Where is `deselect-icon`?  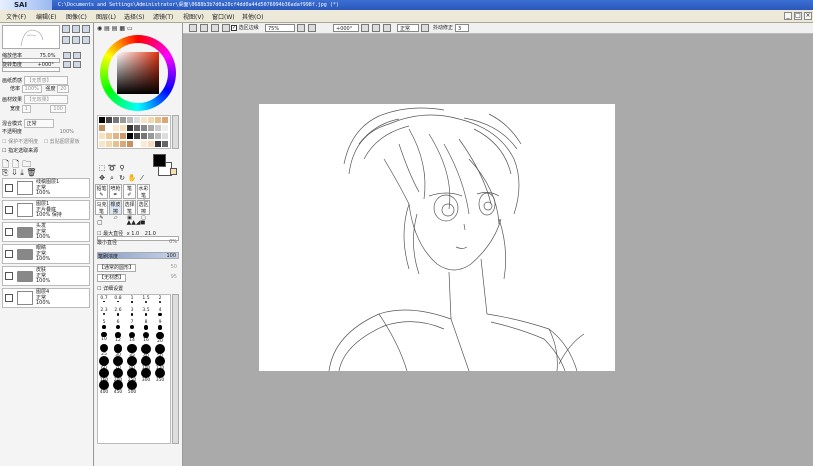 deselect-icon is located at coordinates (215, 28).